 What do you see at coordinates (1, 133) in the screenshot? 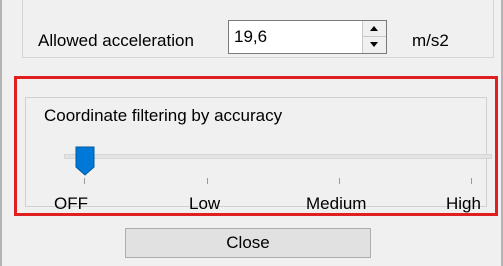
I see `window-border-left` at bounding box center [1, 133].